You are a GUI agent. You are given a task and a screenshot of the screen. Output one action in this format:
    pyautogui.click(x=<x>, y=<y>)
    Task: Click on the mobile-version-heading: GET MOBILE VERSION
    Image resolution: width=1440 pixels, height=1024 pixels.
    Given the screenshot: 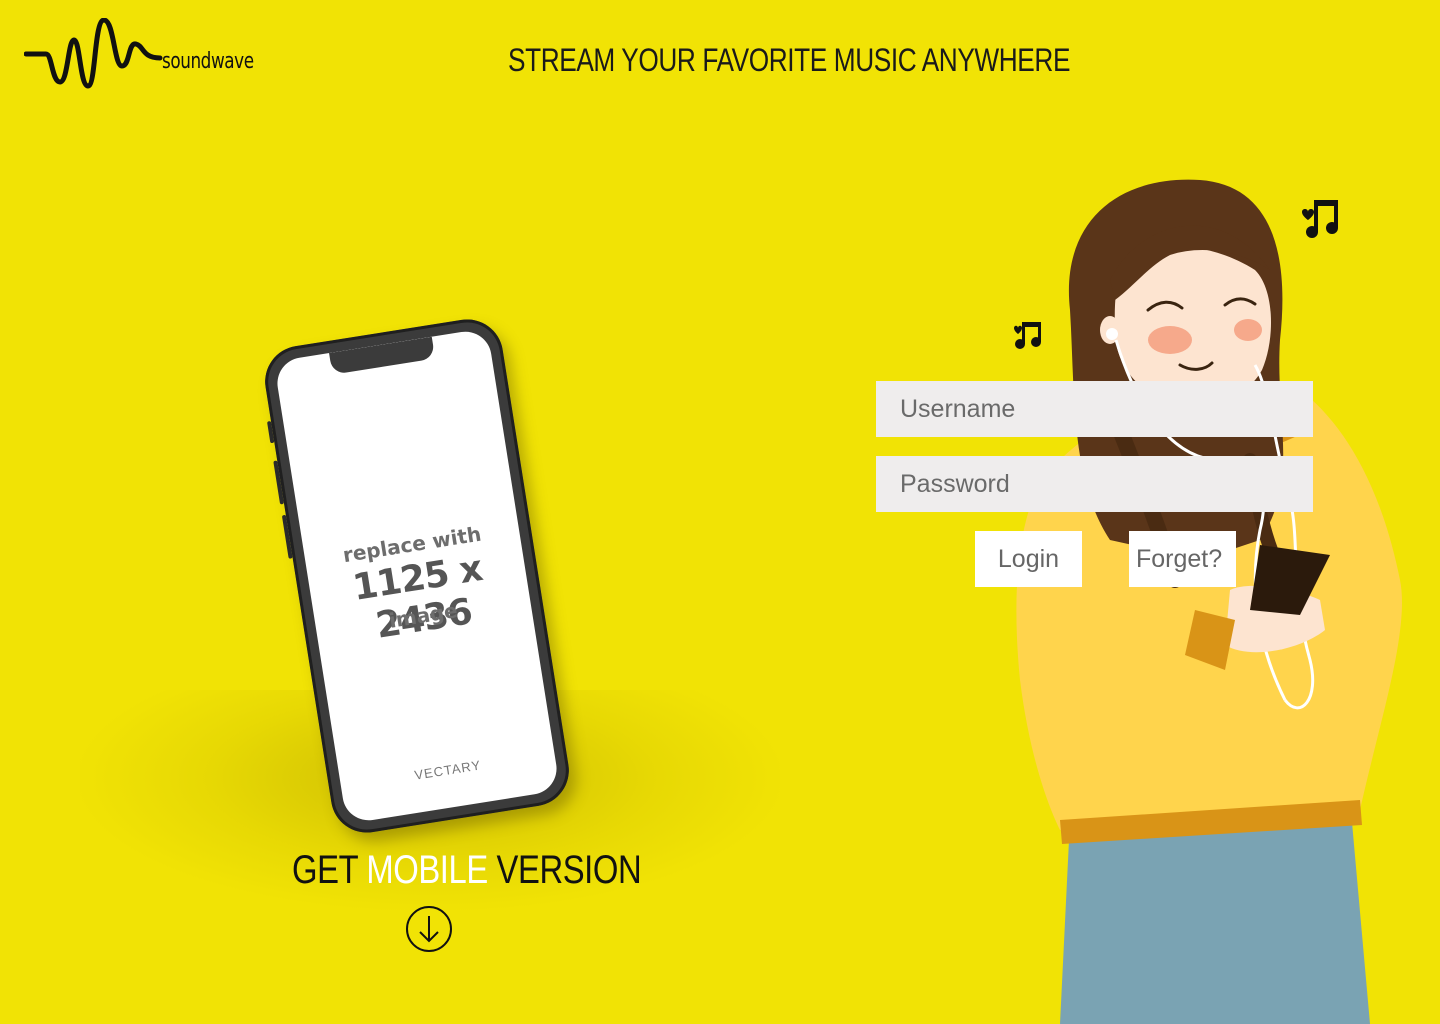 What is the action you would take?
    pyautogui.click(x=467, y=870)
    